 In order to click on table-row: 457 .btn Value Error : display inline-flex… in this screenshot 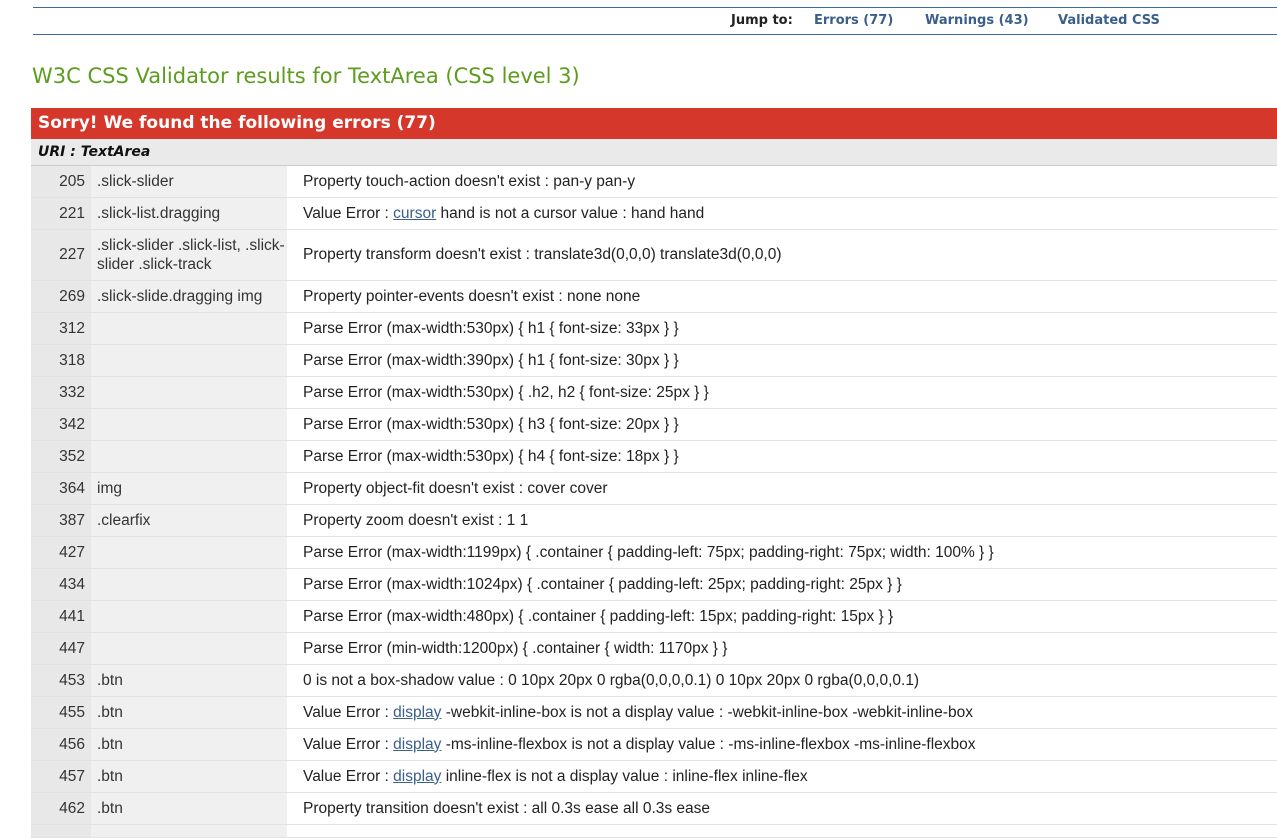, I will do `click(654, 776)`.